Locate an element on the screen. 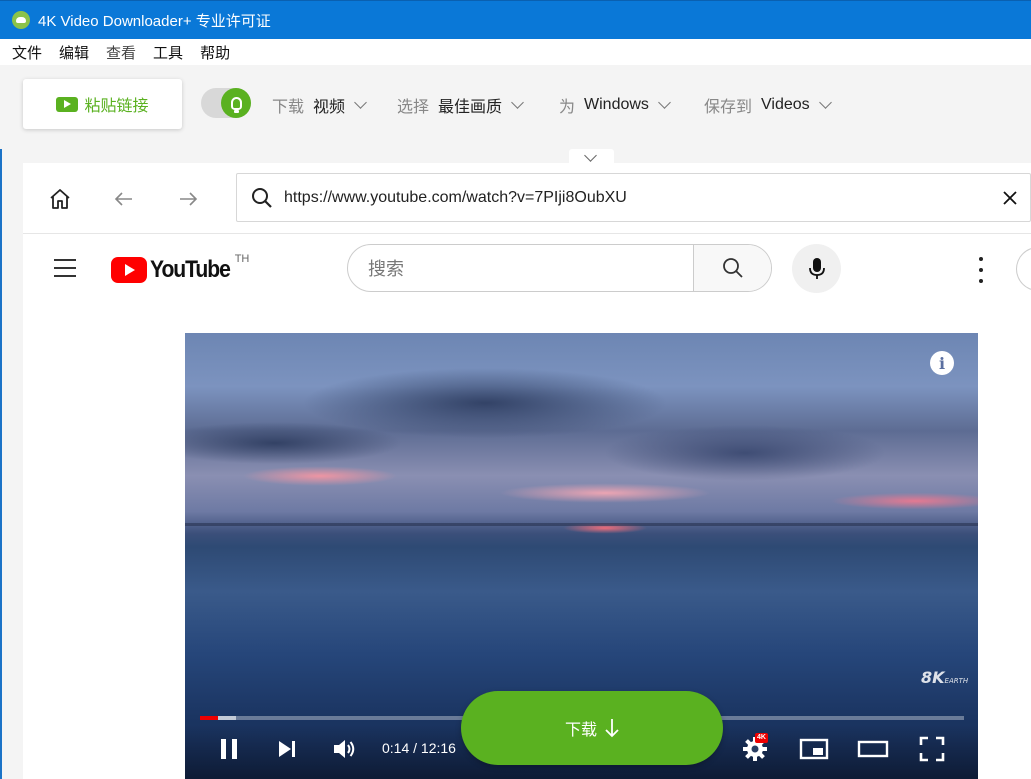 The height and width of the screenshot is (779, 1031). close-icon is located at coordinates (1010, 197).